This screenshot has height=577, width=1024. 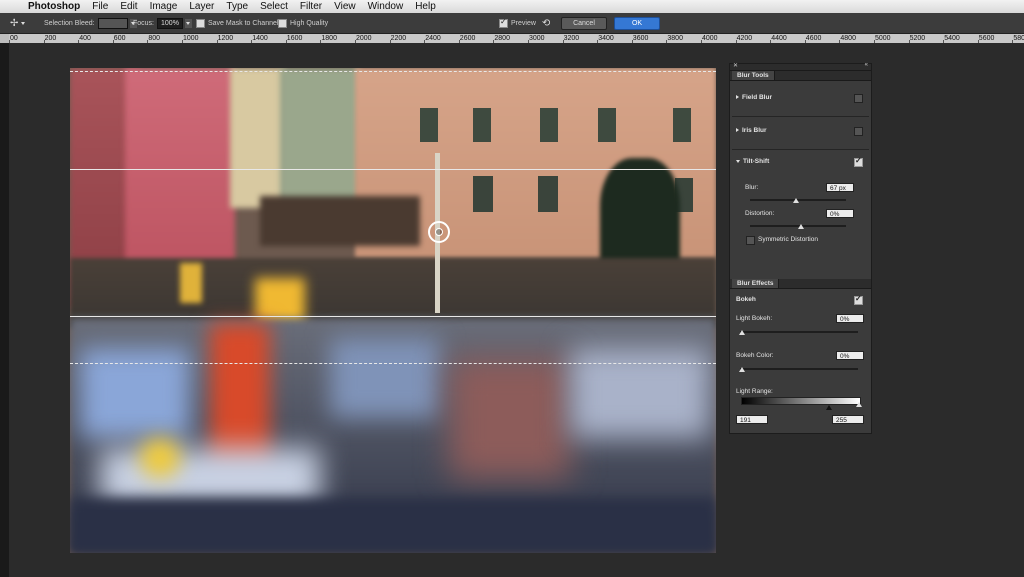 I want to click on close-icon: ✕, so click(x=735, y=65).